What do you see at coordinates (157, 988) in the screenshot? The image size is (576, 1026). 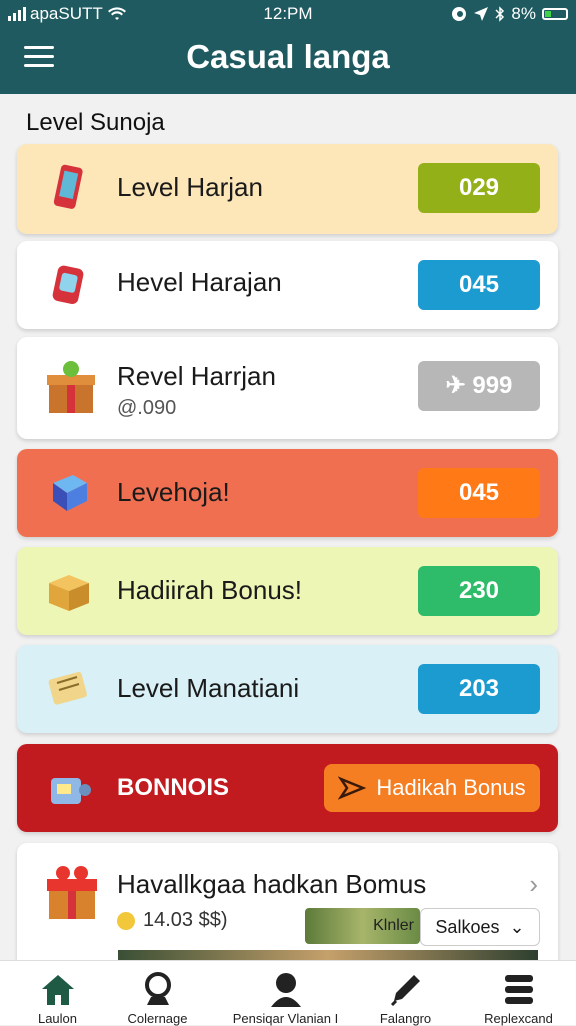 I see `pin-icon` at bounding box center [157, 988].